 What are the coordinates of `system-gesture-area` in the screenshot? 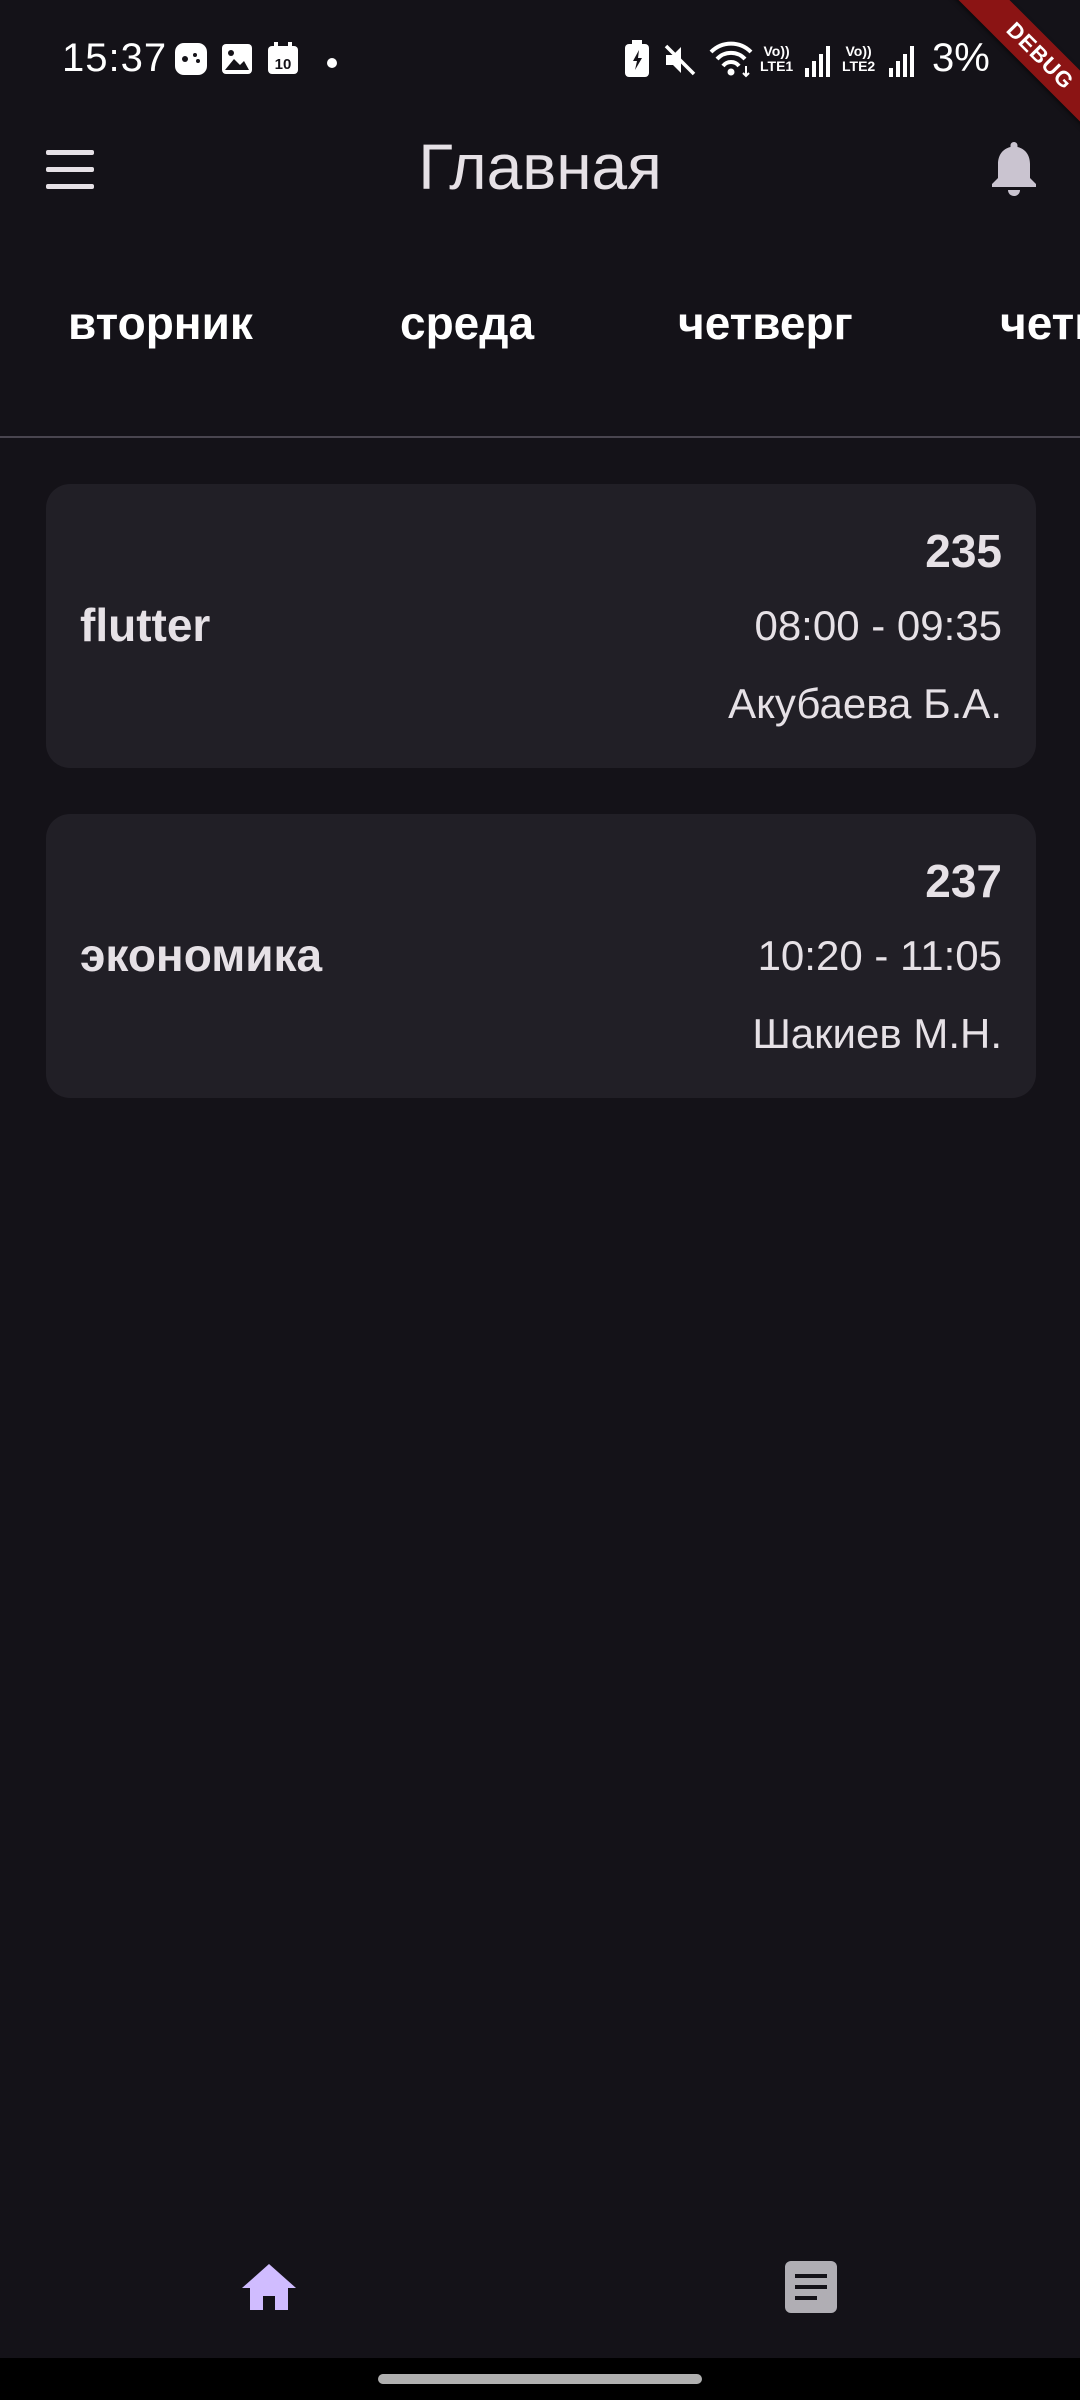 It's located at (540, 2379).